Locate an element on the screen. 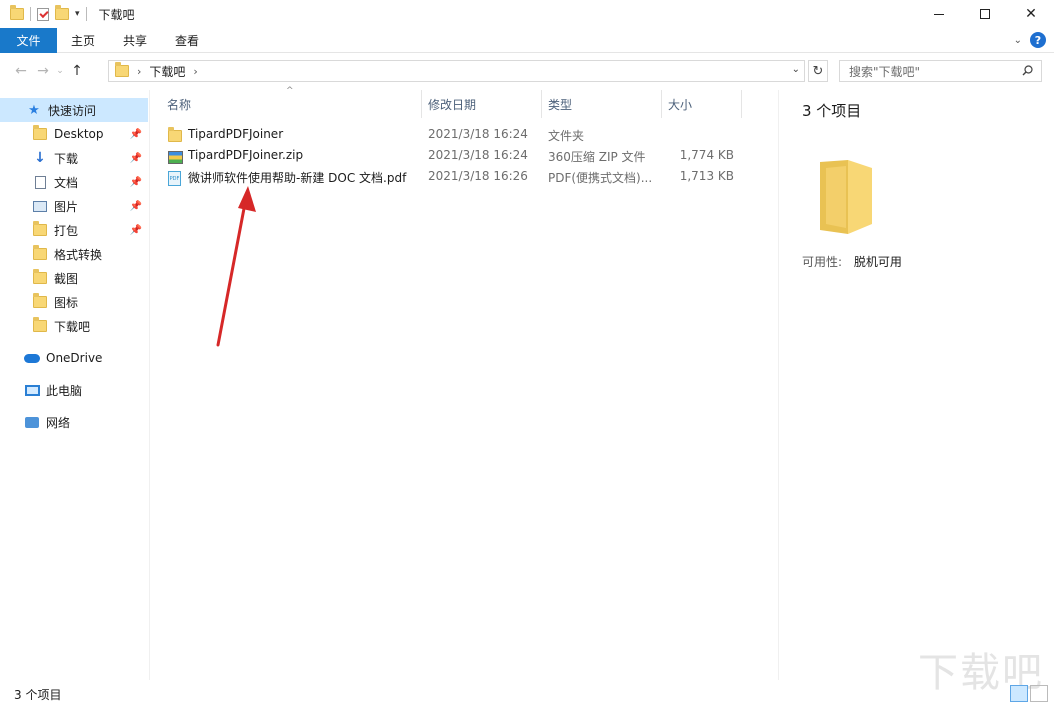 This screenshot has width=1054, height=706. sidebar-item-onedrive: OneDrive is located at coordinates (74, 358).